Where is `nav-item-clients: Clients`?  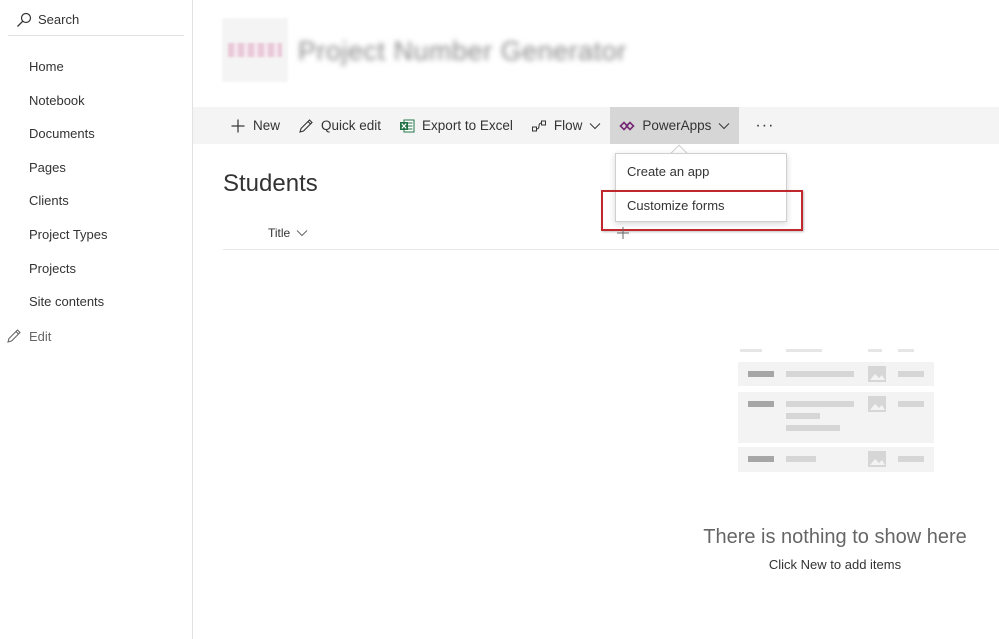
nav-item-clients: Clients is located at coordinates (96, 201).